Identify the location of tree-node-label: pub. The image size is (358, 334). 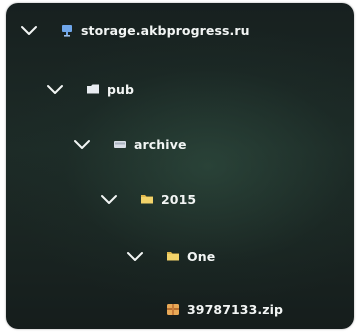
(121, 89).